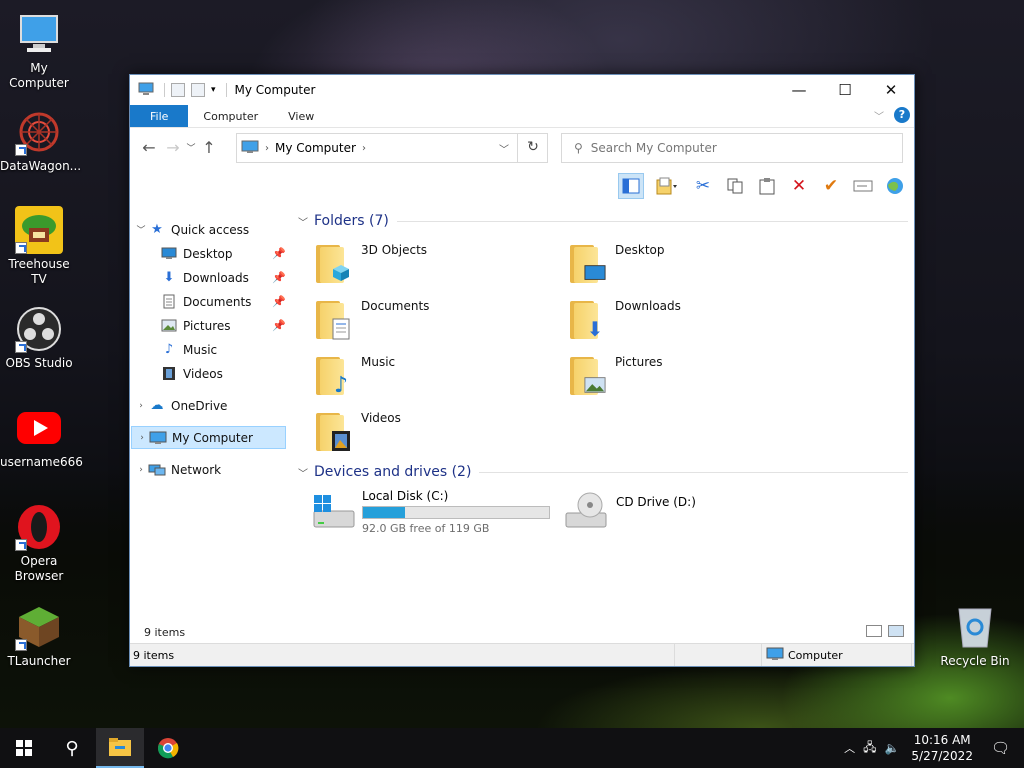  What do you see at coordinates (735, 186) in the screenshot?
I see `copy-icon` at bounding box center [735, 186].